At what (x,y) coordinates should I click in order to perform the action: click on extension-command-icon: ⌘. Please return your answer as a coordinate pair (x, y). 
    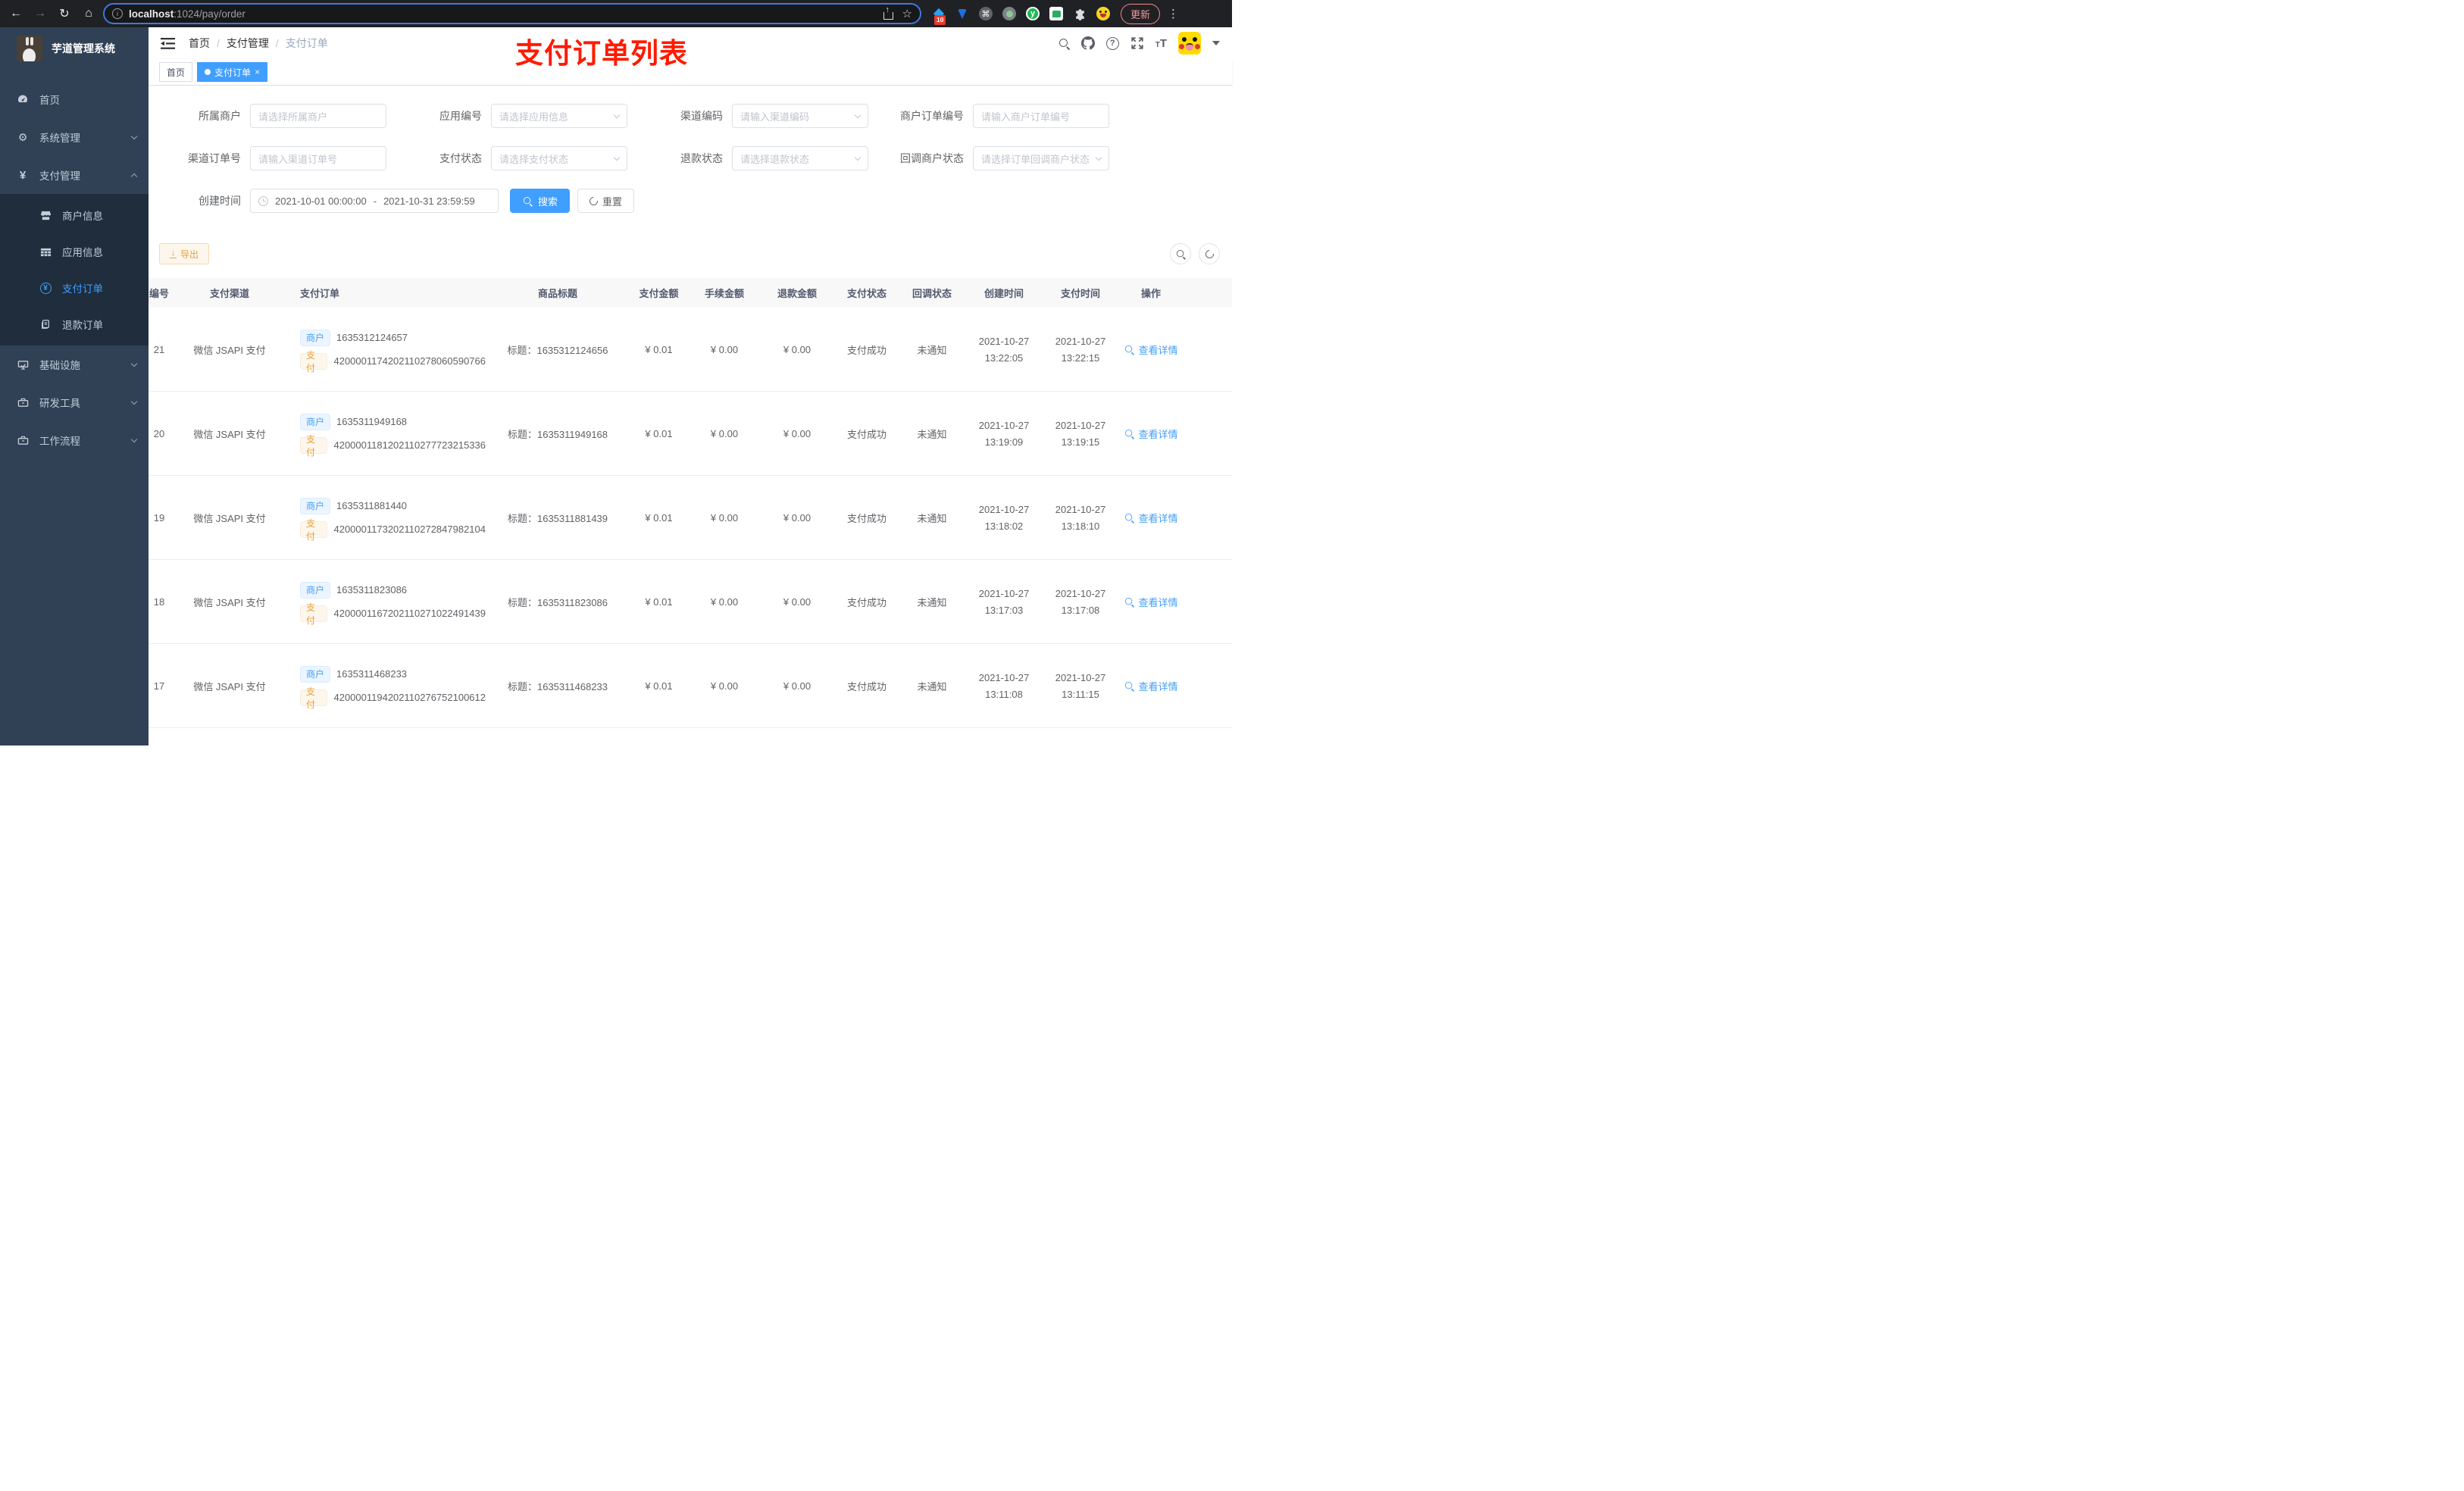
    Looking at the image, I should click on (986, 13).